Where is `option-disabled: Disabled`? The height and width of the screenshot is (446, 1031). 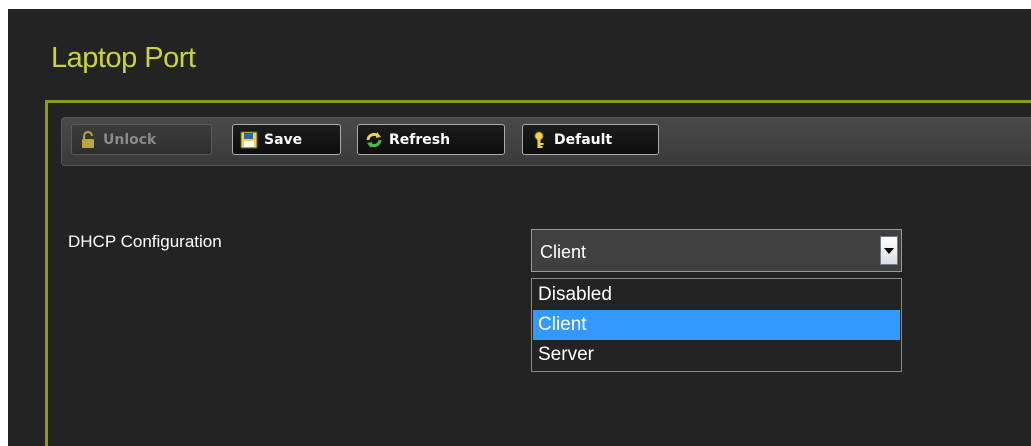 option-disabled: Disabled is located at coordinates (716, 295).